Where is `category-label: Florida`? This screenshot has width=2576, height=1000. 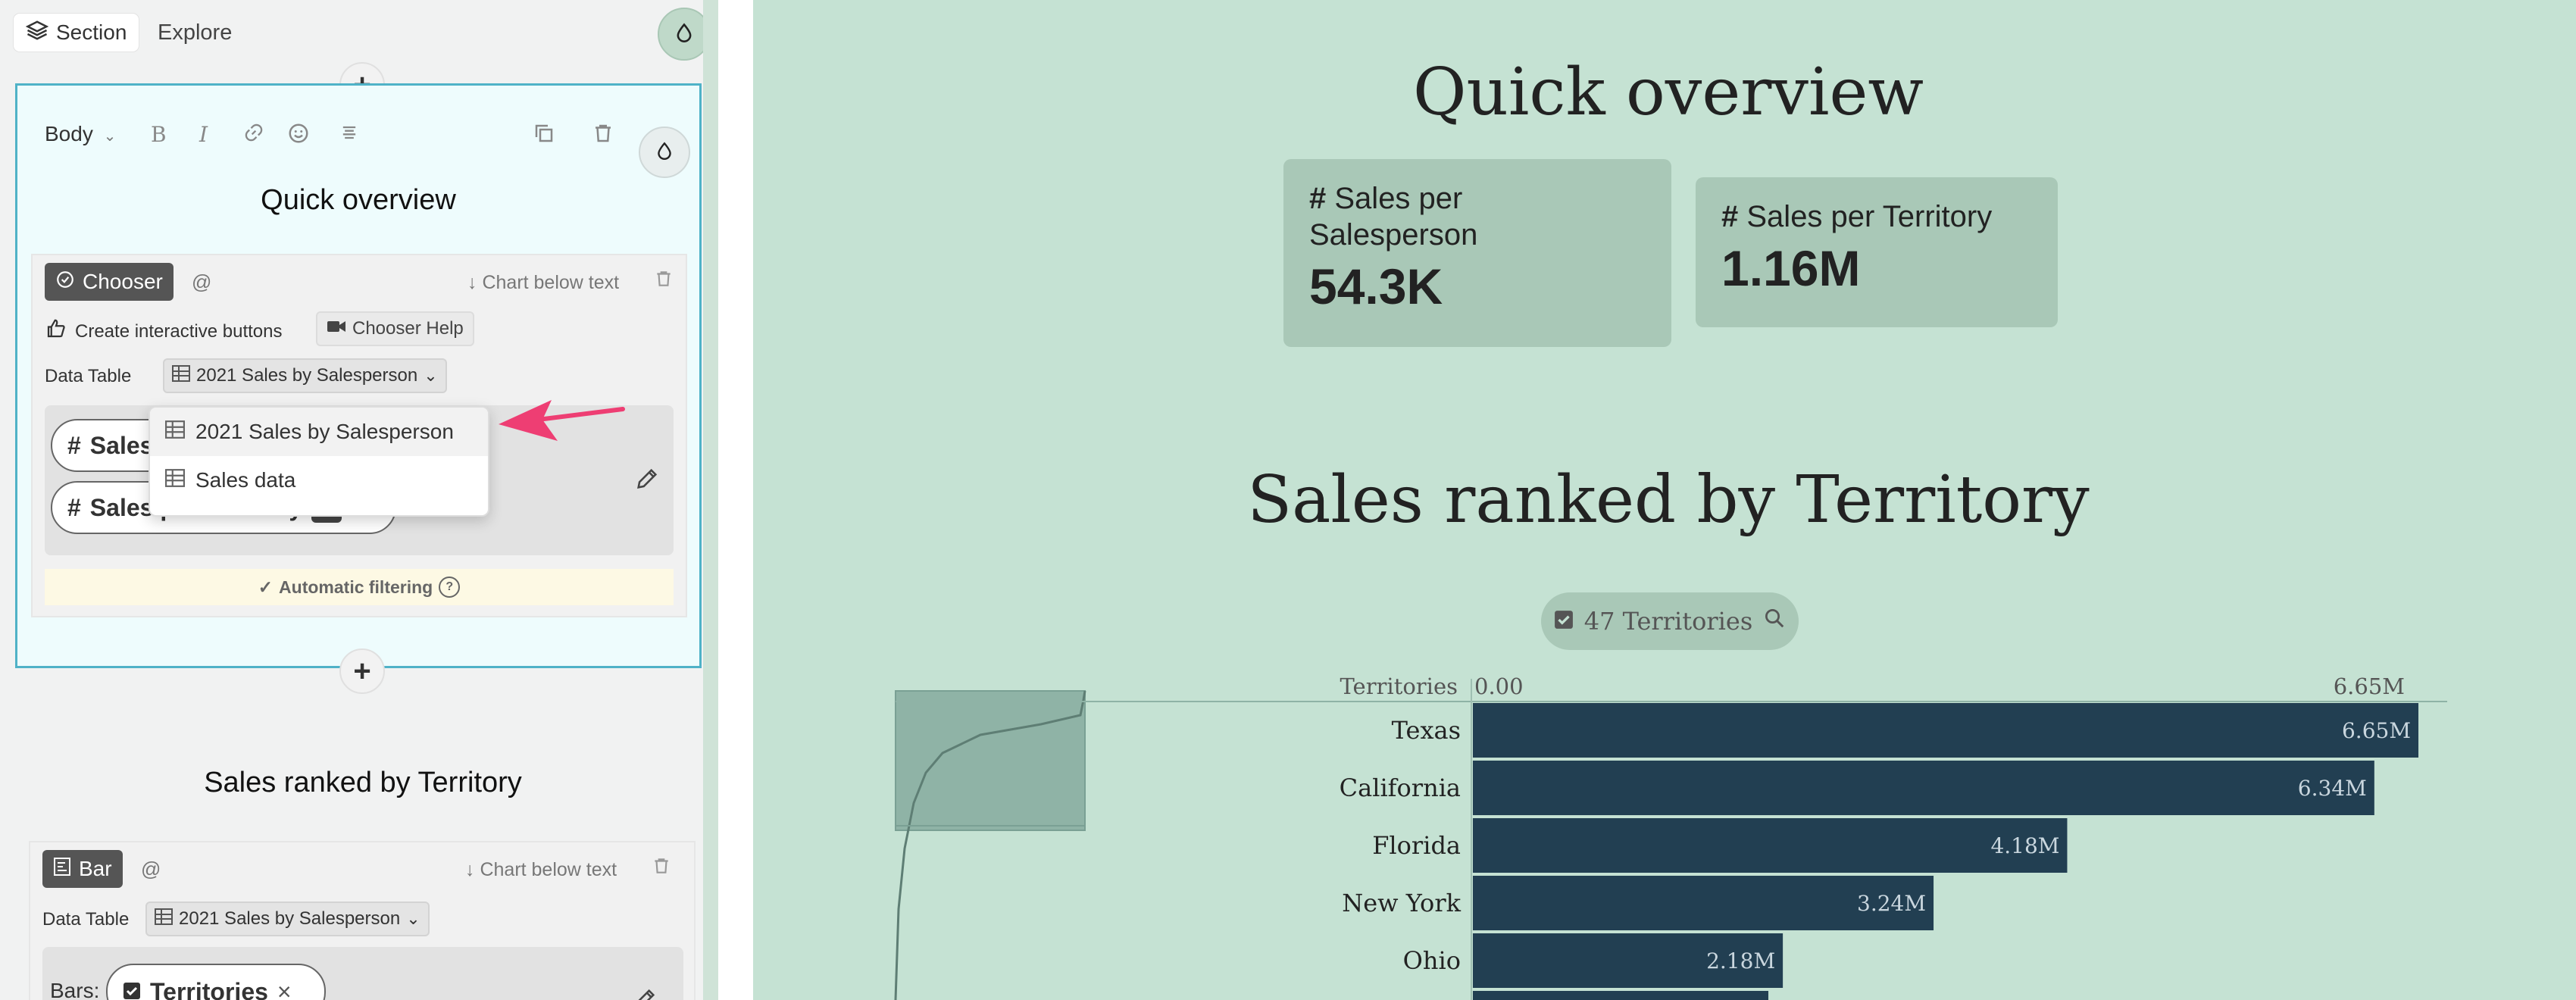 category-label: Florida is located at coordinates (1416, 845).